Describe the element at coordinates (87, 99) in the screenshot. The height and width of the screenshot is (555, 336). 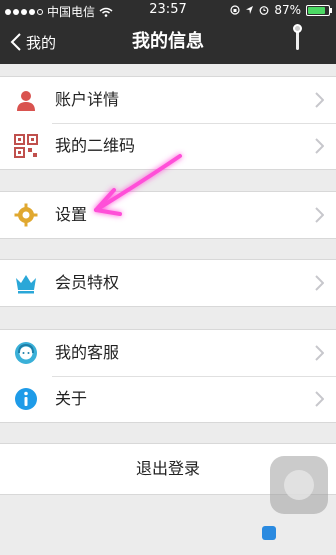
I see `account-details-label: 账户详情` at that location.